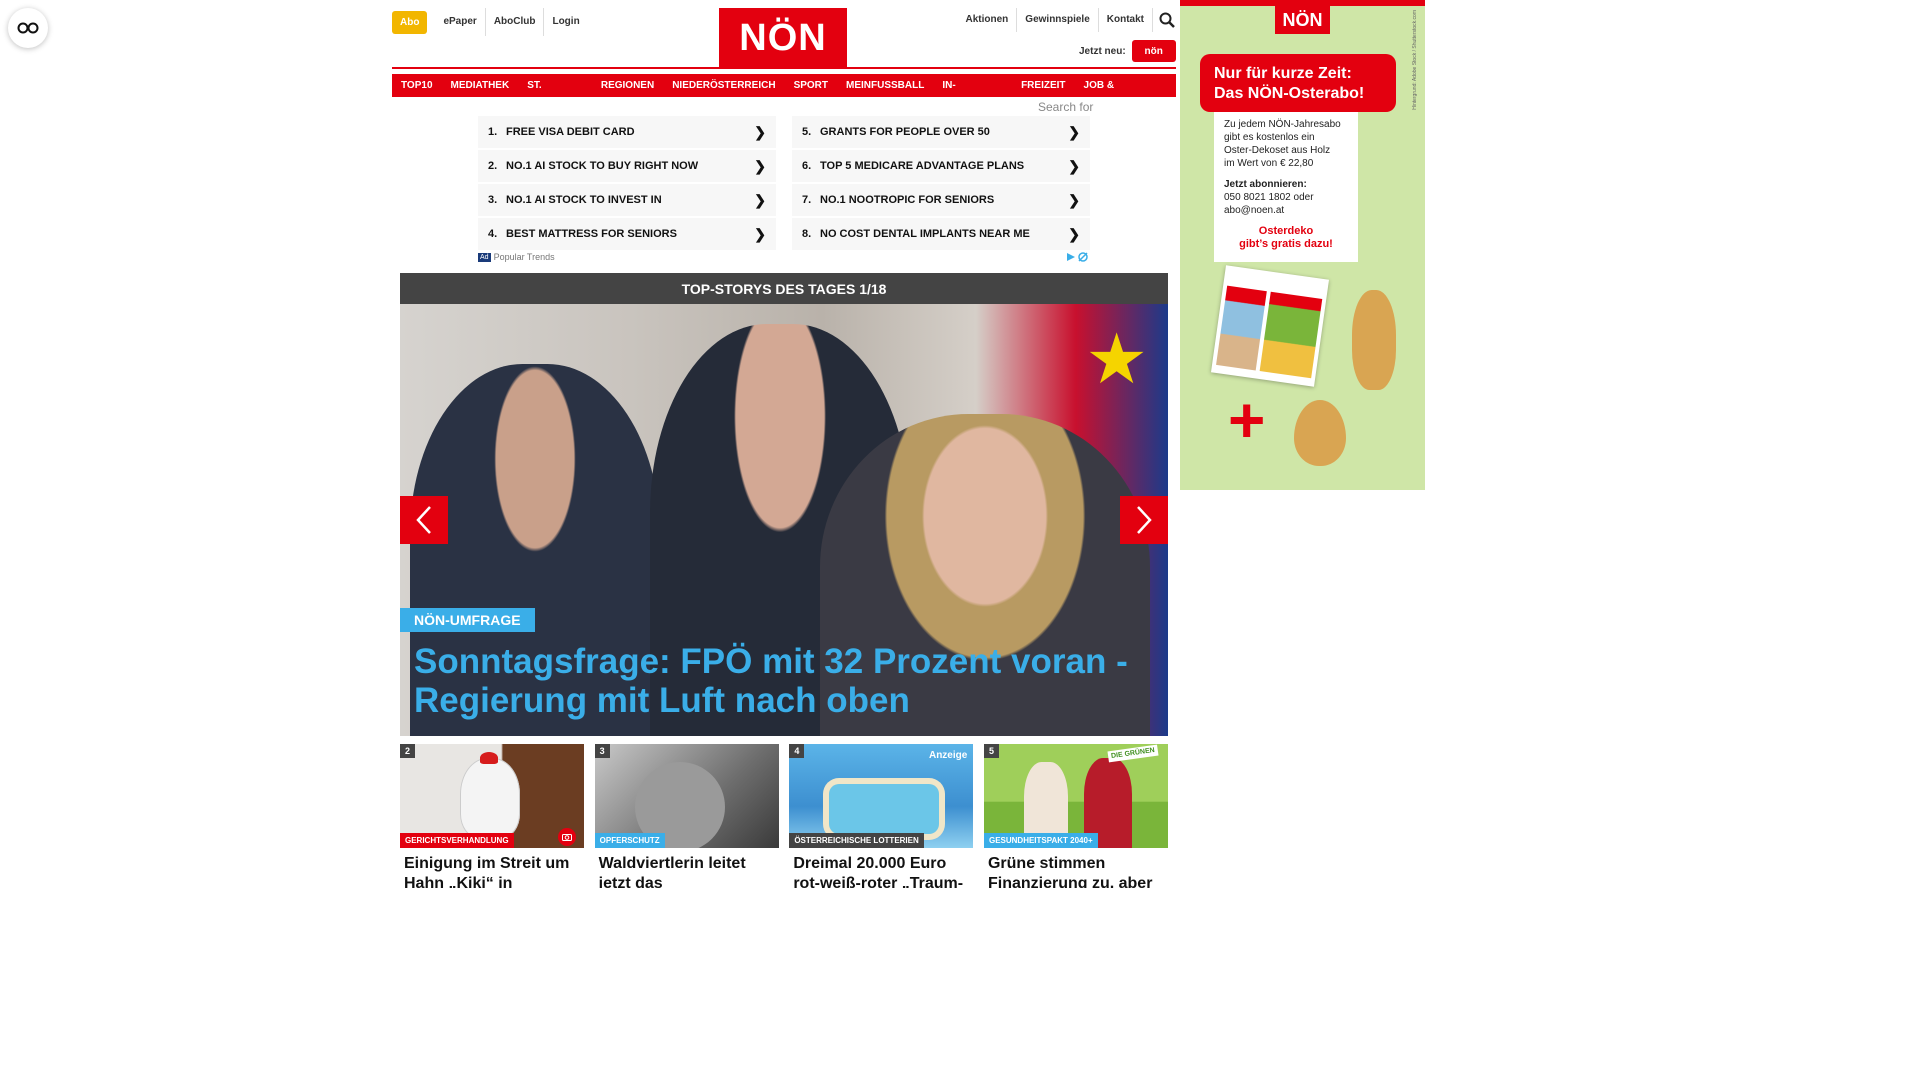 This screenshot has width=1920, height=1080. I want to click on ad-item: 5. GRANTS FOR PEOPLE OVER 50 ❯, so click(941, 132).